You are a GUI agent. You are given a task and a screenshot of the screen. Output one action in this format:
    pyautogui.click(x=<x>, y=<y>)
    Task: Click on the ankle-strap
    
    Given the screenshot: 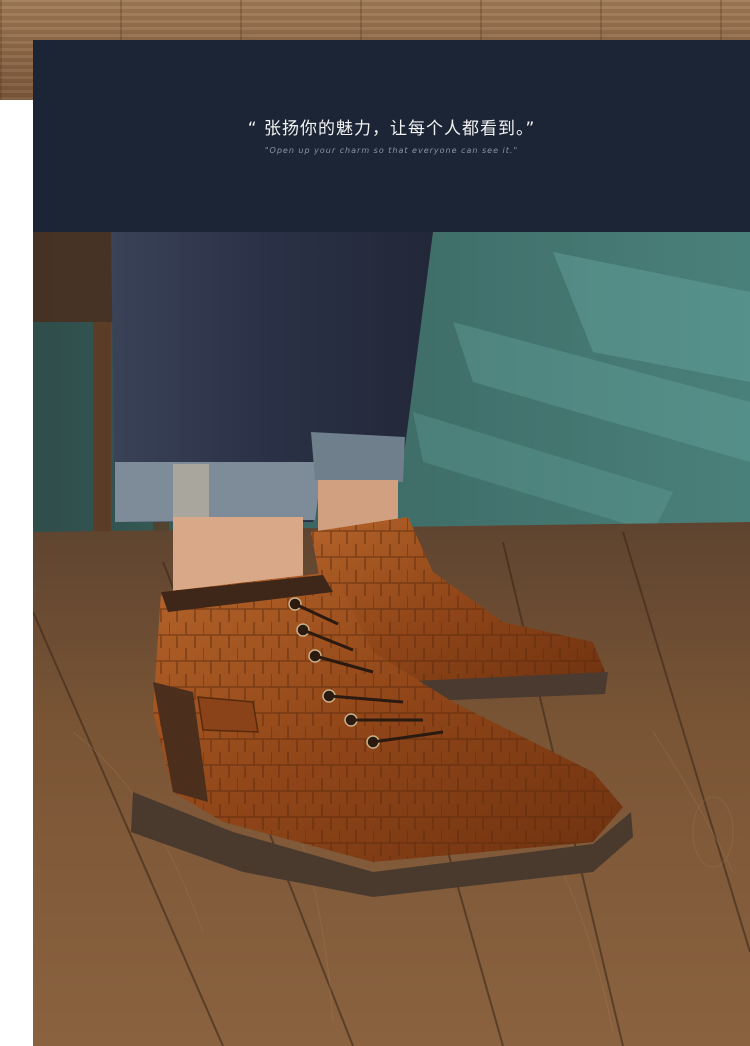 What is the action you would take?
    pyautogui.click(x=228, y=714)
    